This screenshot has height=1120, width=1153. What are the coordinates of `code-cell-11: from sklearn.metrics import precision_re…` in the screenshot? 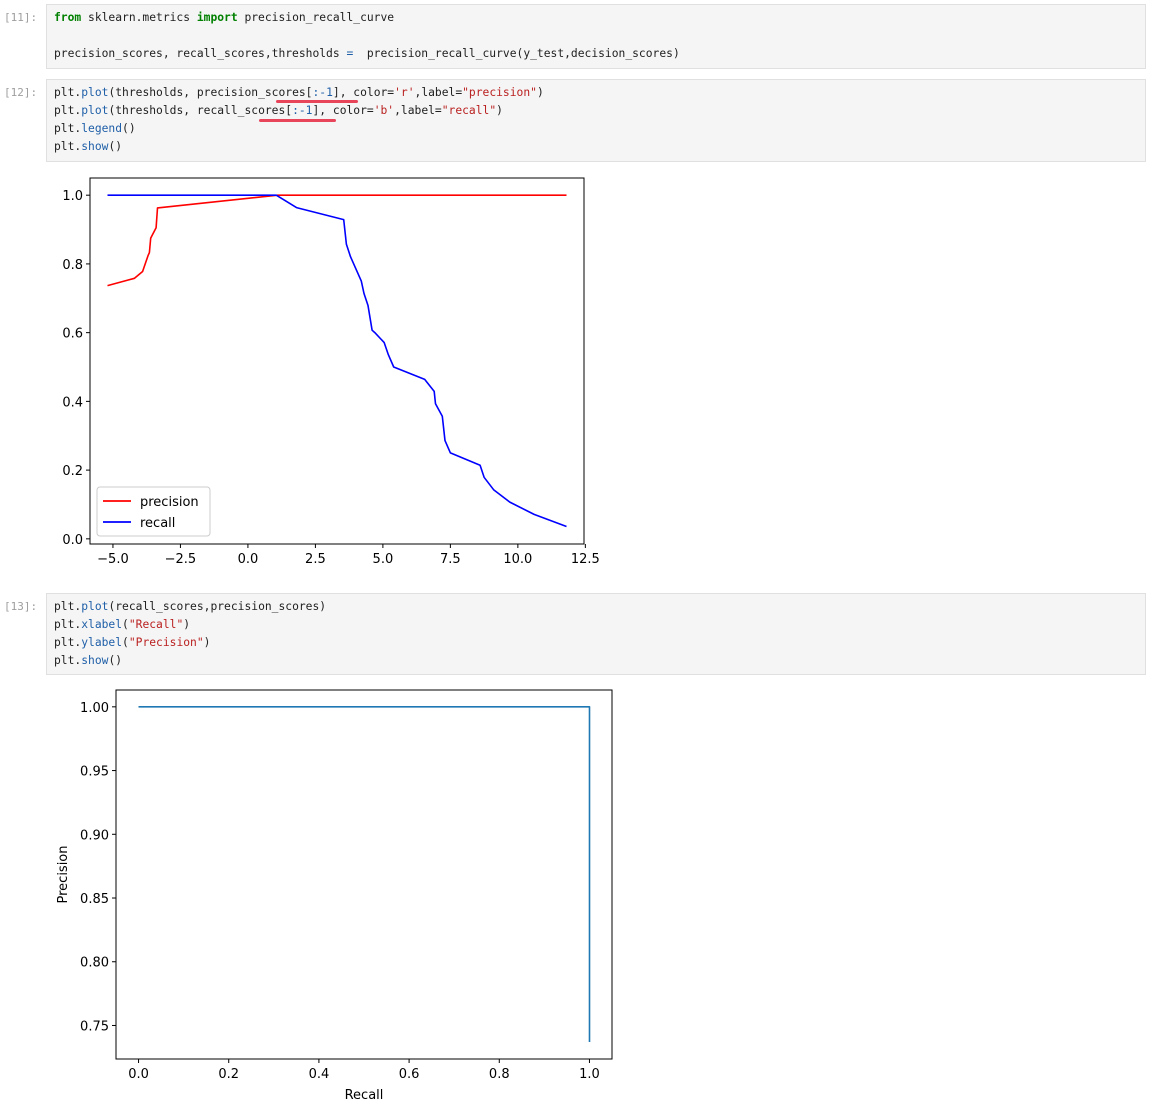 It's located at (596, 36).